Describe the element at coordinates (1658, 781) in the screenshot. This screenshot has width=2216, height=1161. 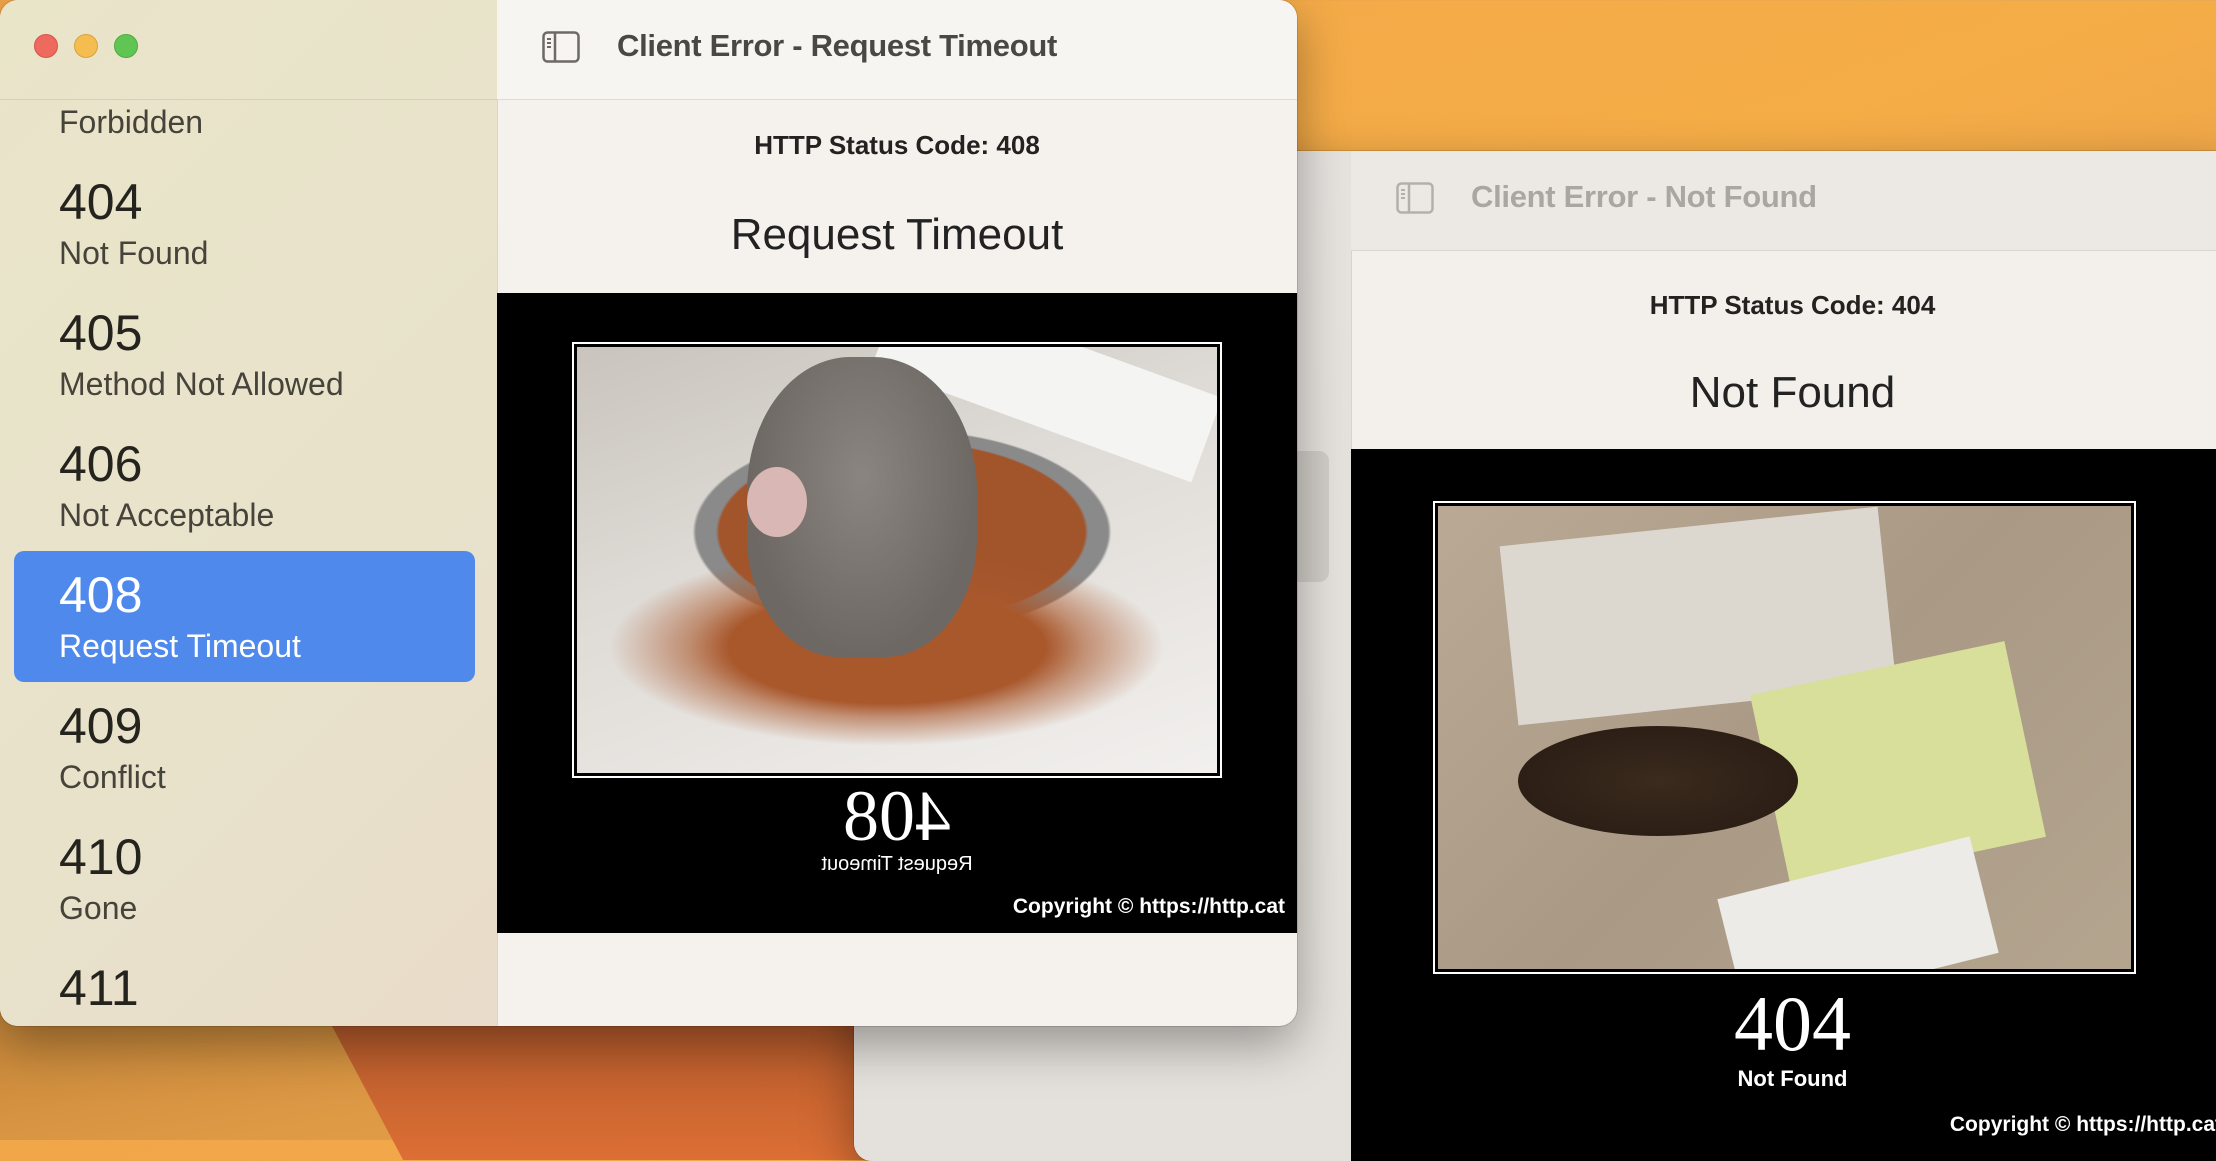
I see `cat-tail-shape` at that location.